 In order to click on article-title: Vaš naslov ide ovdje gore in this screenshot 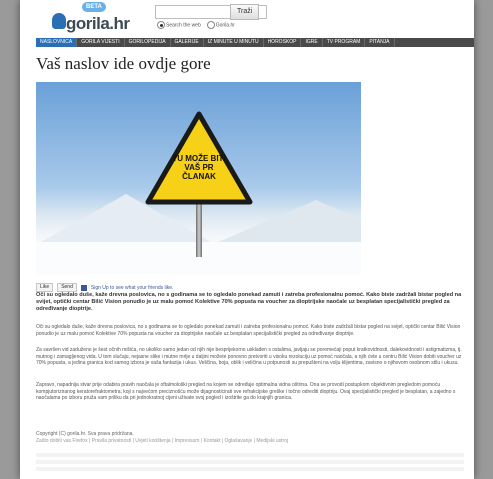, I will do `click(123, 63)`.